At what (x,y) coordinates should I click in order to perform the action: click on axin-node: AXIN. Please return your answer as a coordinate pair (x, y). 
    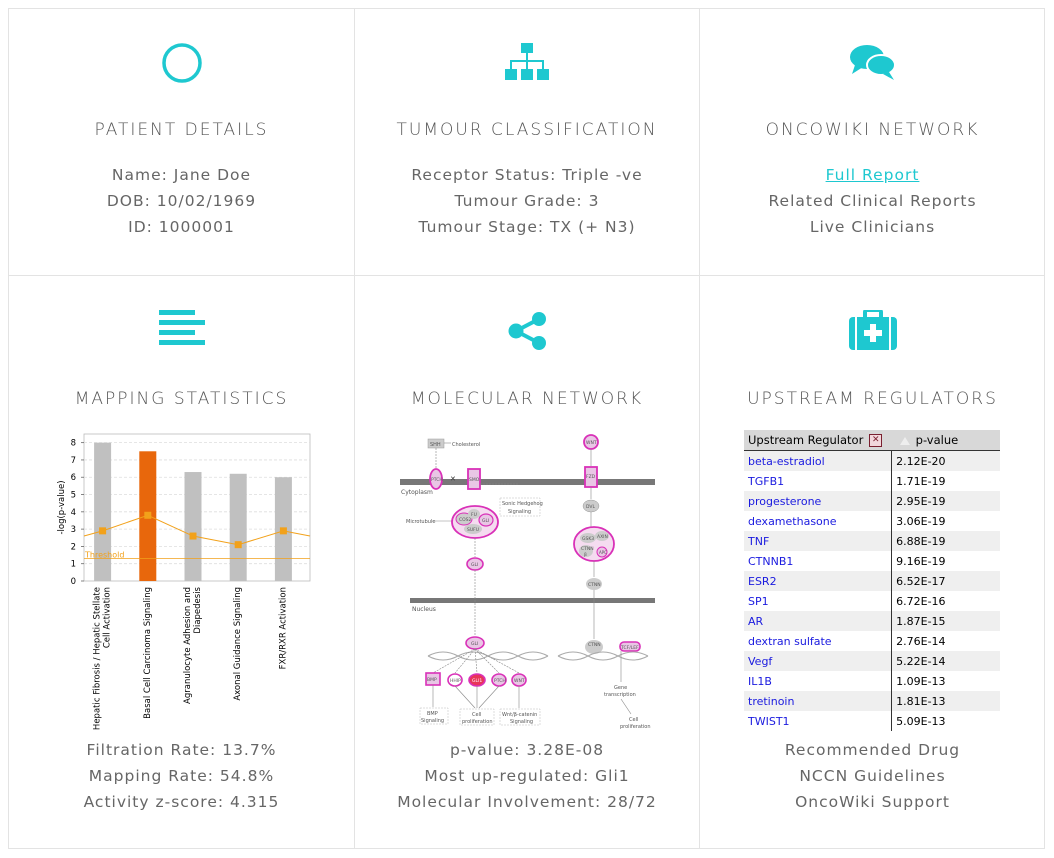
    Looking at the image, I should click on (602, 537).